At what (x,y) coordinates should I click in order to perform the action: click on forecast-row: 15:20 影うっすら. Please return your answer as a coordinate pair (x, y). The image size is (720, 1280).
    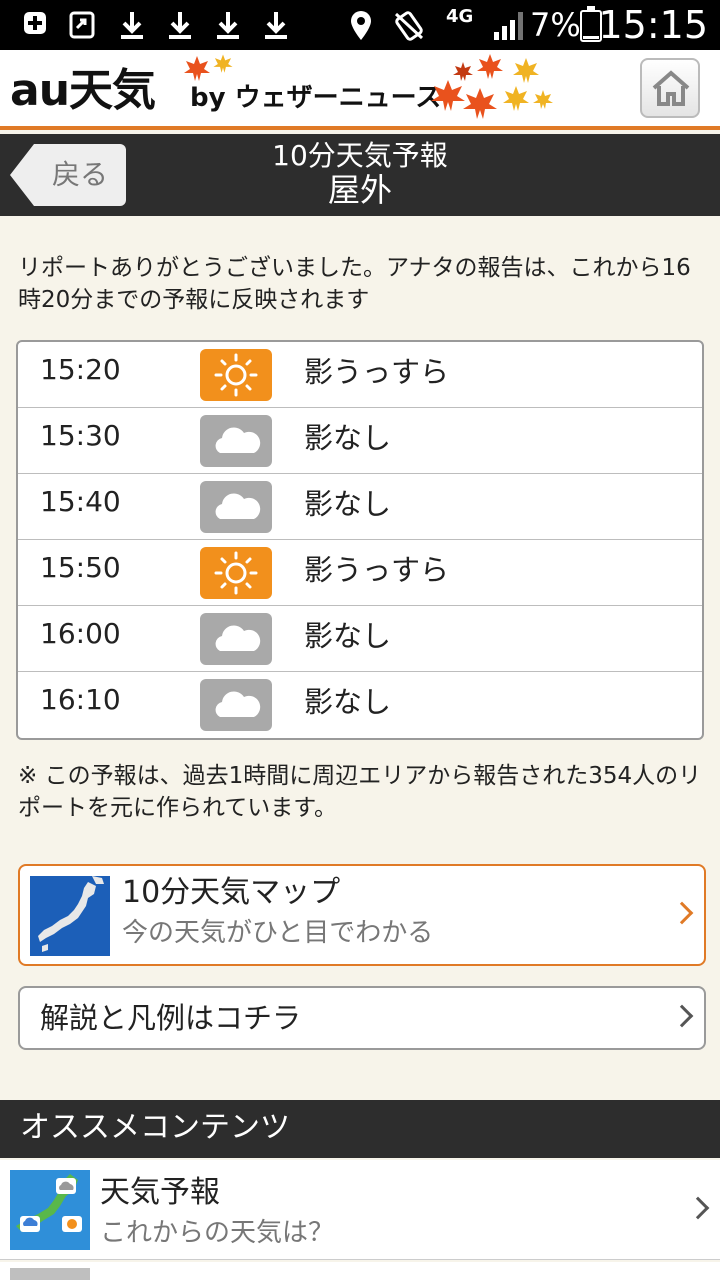
    Looking at the image, I should click on (360, 375).